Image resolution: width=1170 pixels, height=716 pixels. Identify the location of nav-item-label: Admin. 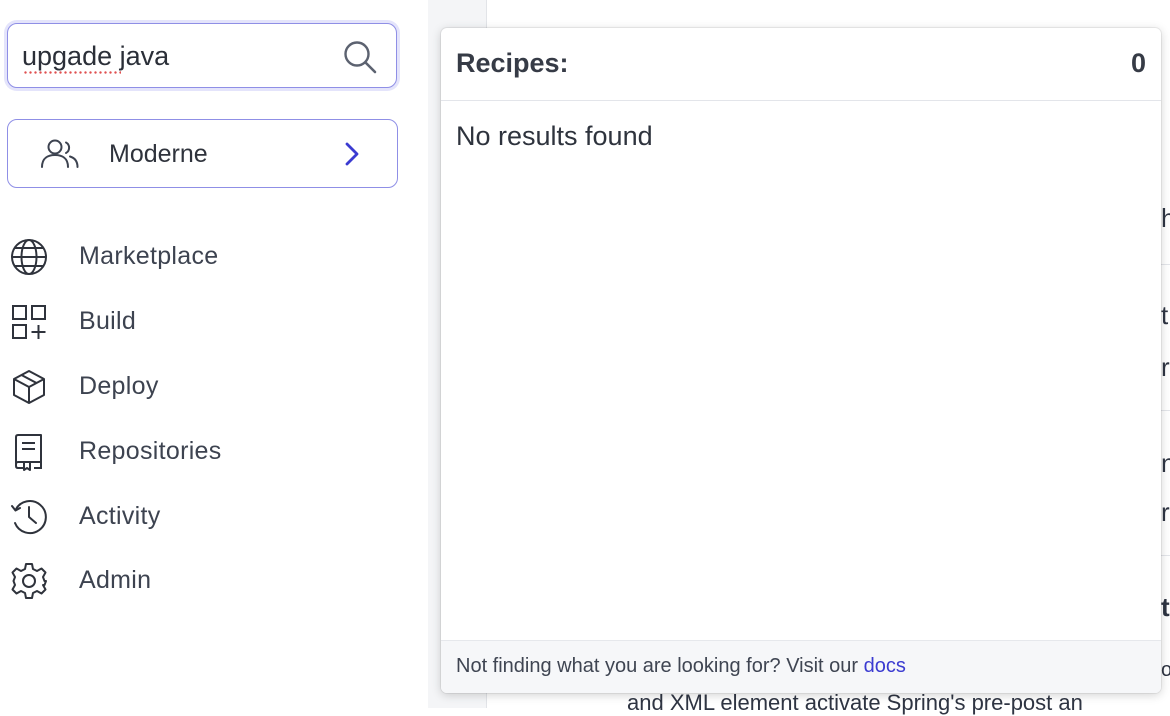
(115, 580).